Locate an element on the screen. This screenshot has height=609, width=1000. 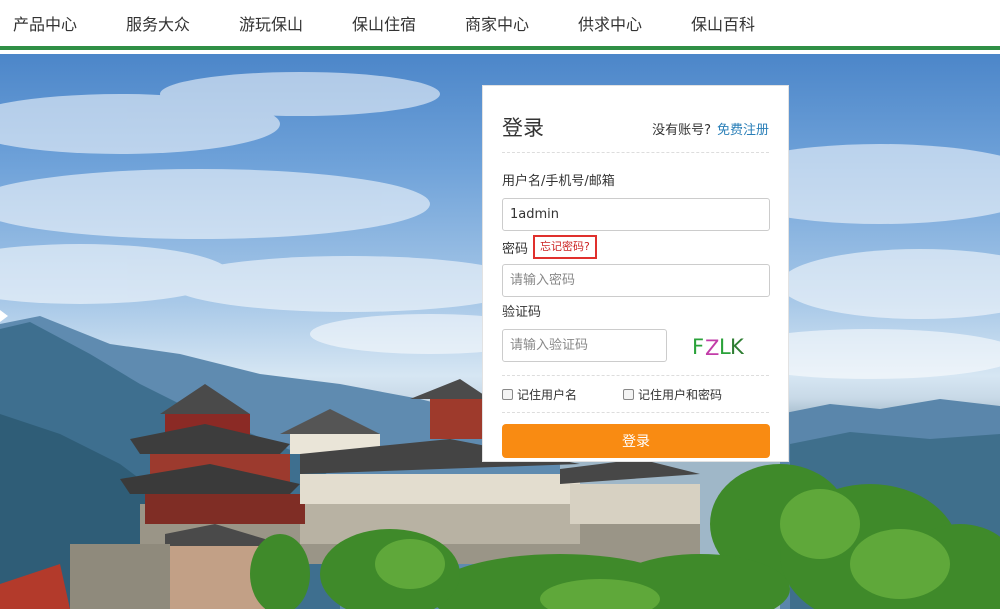
register-prompt: 没有账号? 免费注册 is located at coordinates (710, 130).